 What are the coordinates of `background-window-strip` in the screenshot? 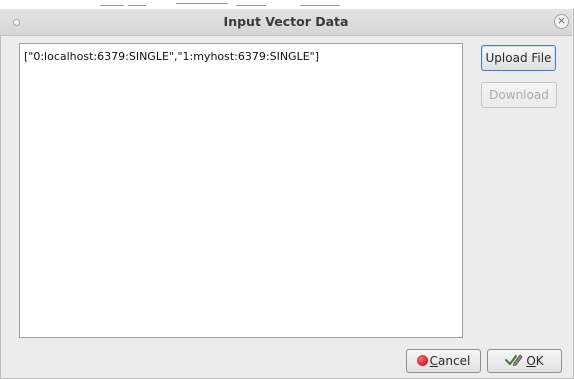 It's located at (287, 4).